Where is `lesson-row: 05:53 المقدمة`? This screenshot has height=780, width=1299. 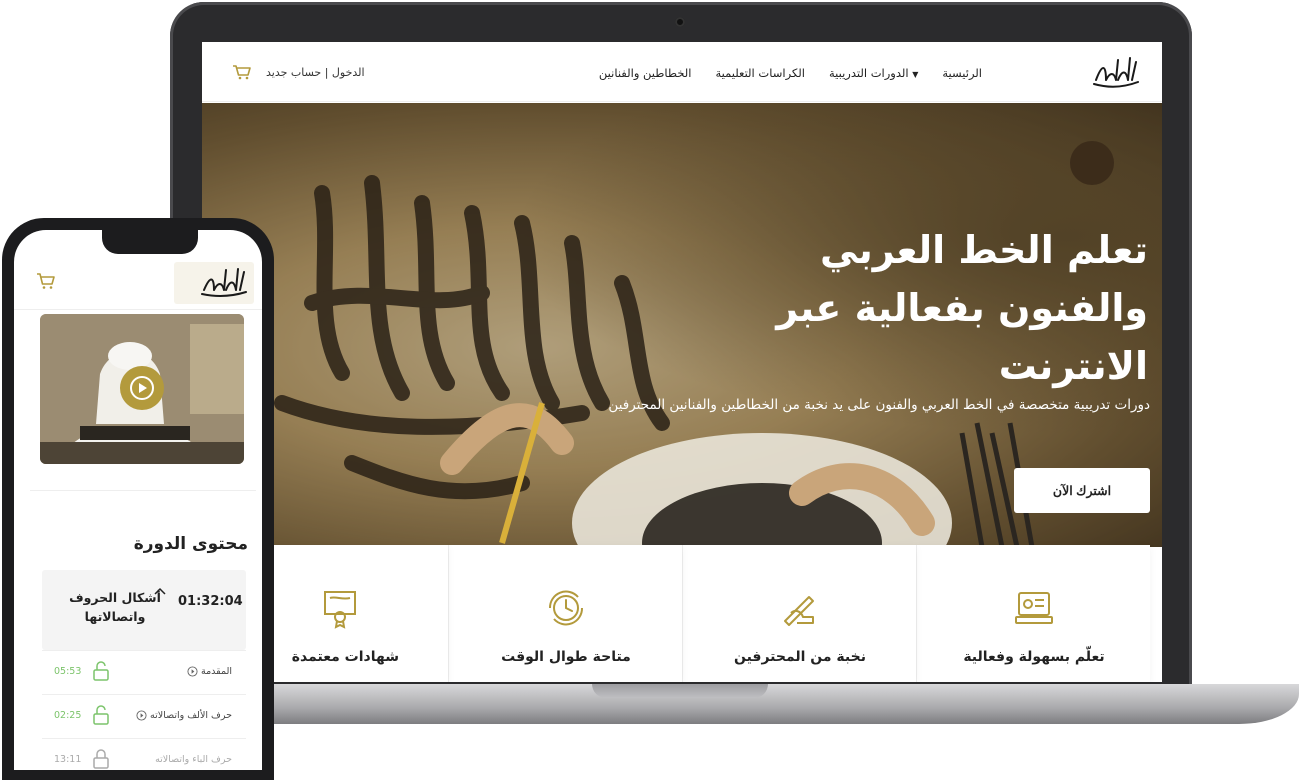
lesson-row: 05:53 المقدمة is located at coordinates (144, 672).